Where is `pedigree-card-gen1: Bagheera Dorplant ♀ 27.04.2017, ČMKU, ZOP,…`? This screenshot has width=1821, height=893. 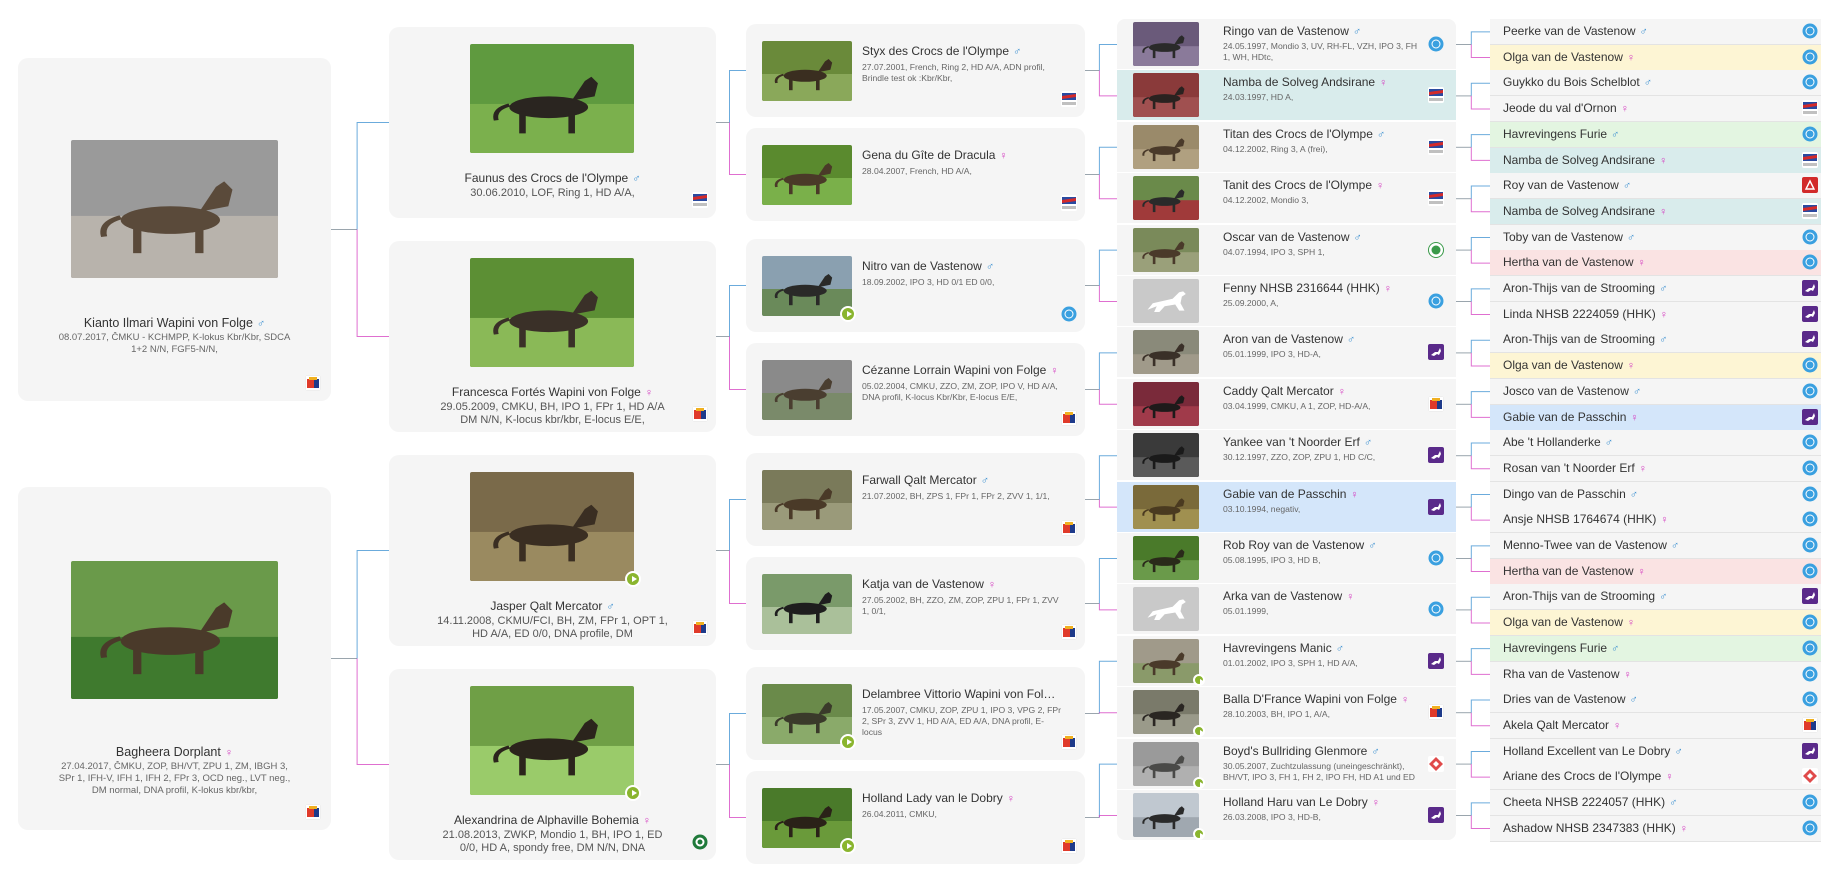 pedigree-card-gen1: Bagheera Dorplant ♀ 27.04.2017, ČMKU, ZOP,… is located at coordinates (174, 658).